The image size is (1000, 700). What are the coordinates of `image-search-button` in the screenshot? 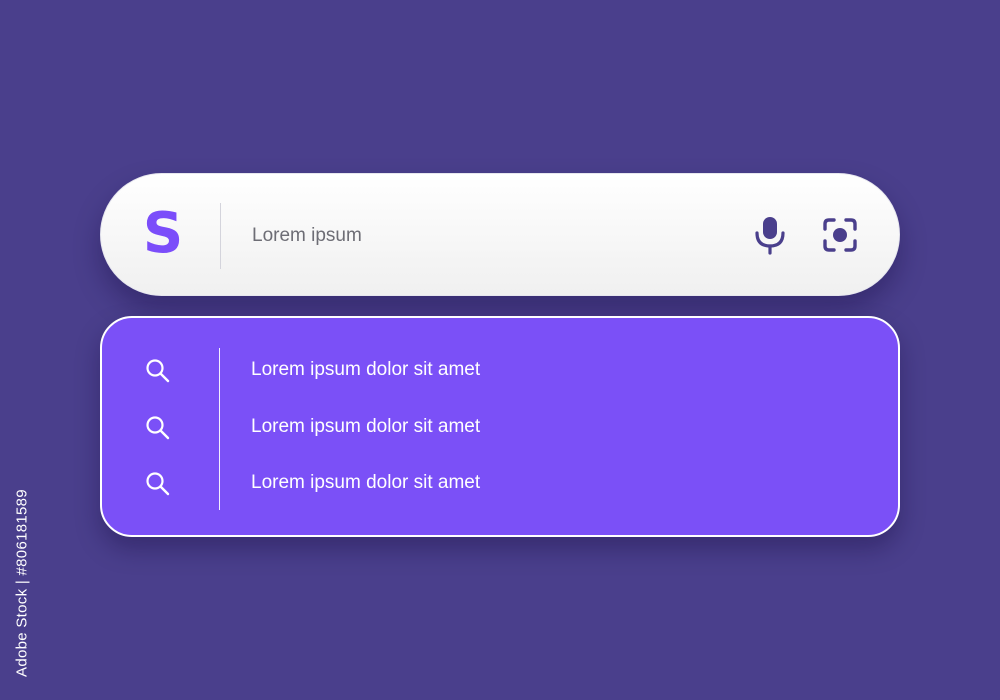 It's located at (840, 235).